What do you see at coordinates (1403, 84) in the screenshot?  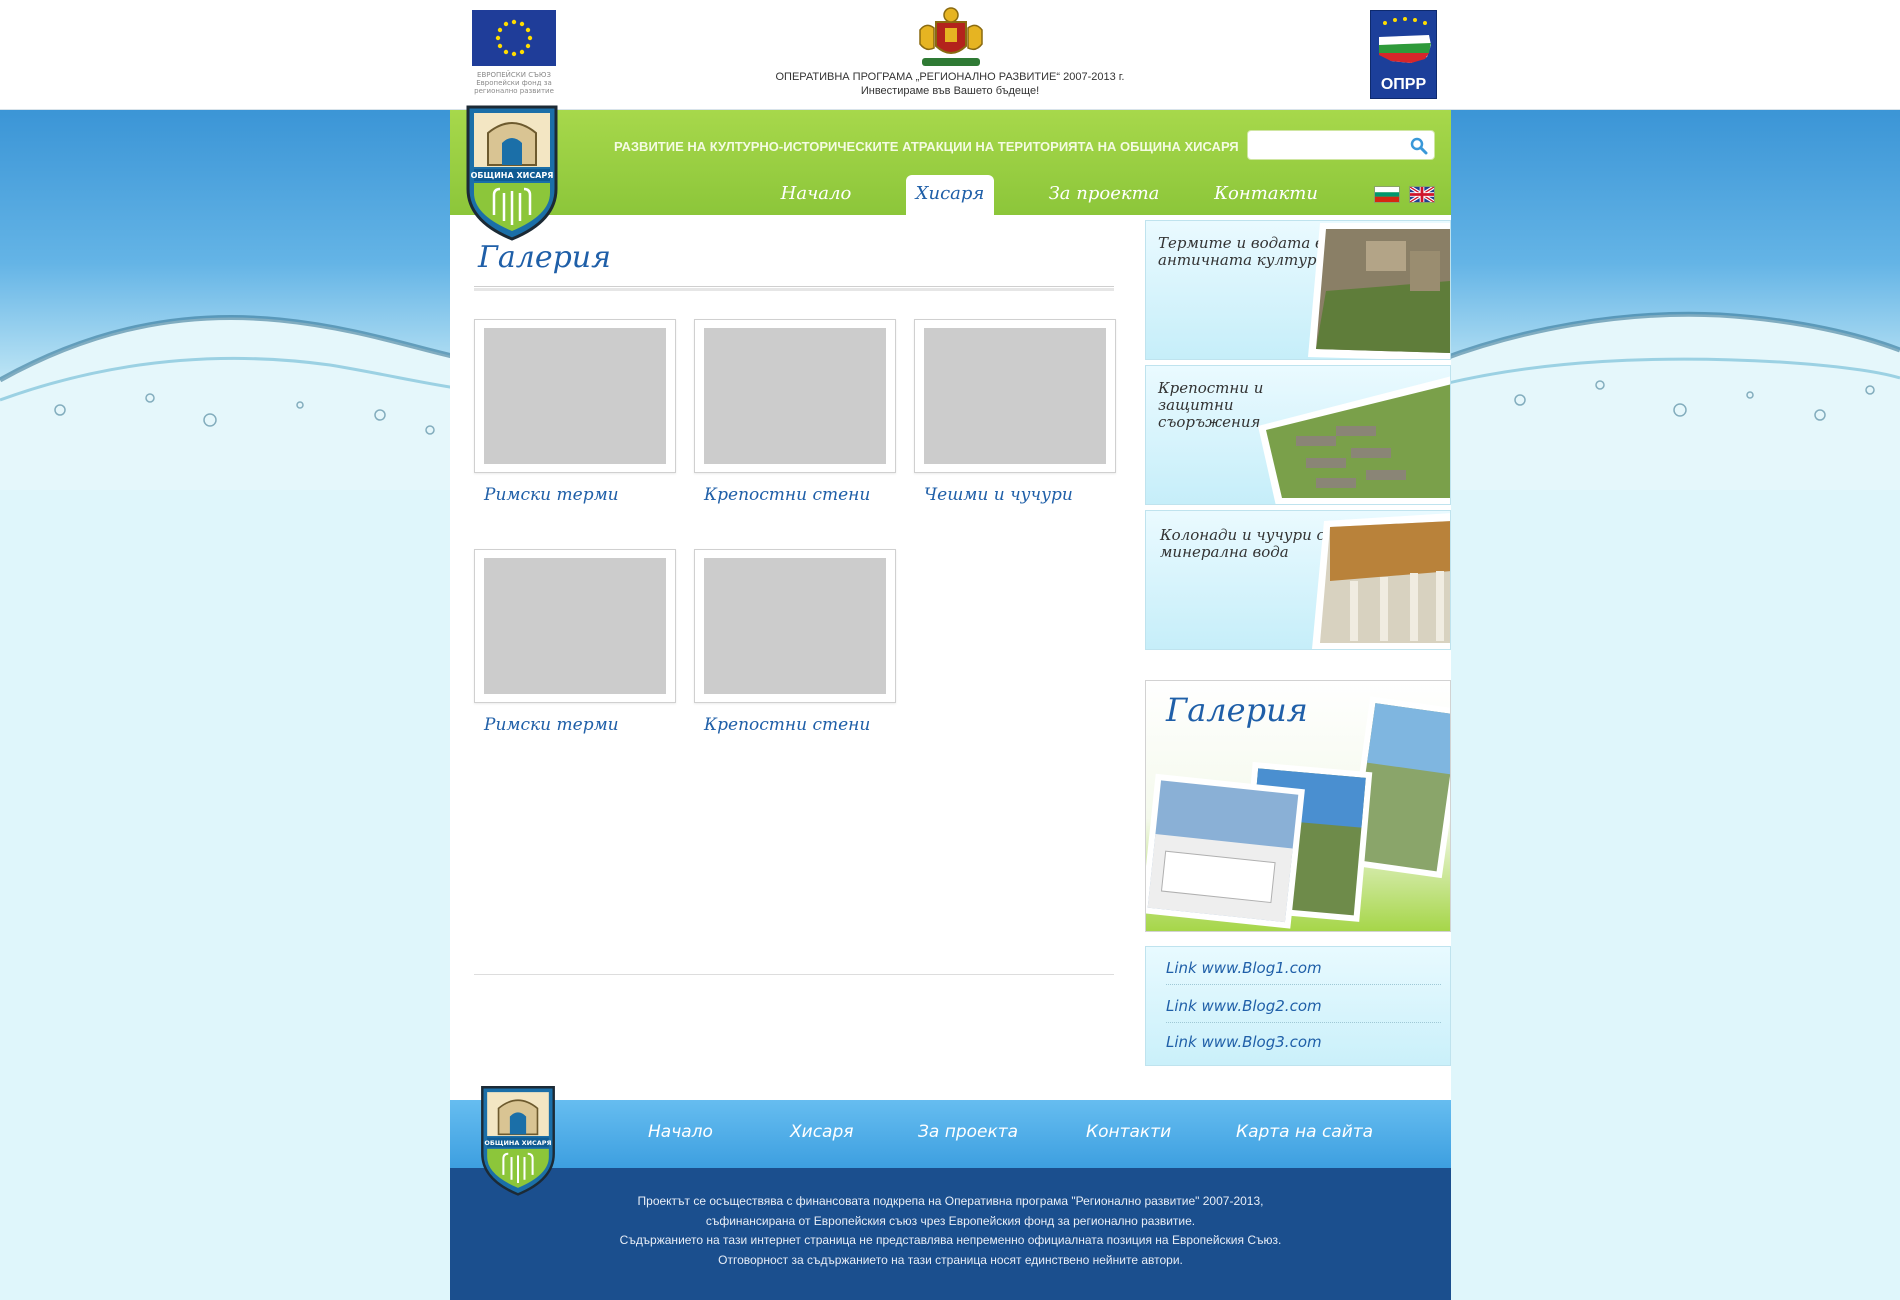 I see `oprr-logo-label: ОПРР` at bounding box center [1403, 84].